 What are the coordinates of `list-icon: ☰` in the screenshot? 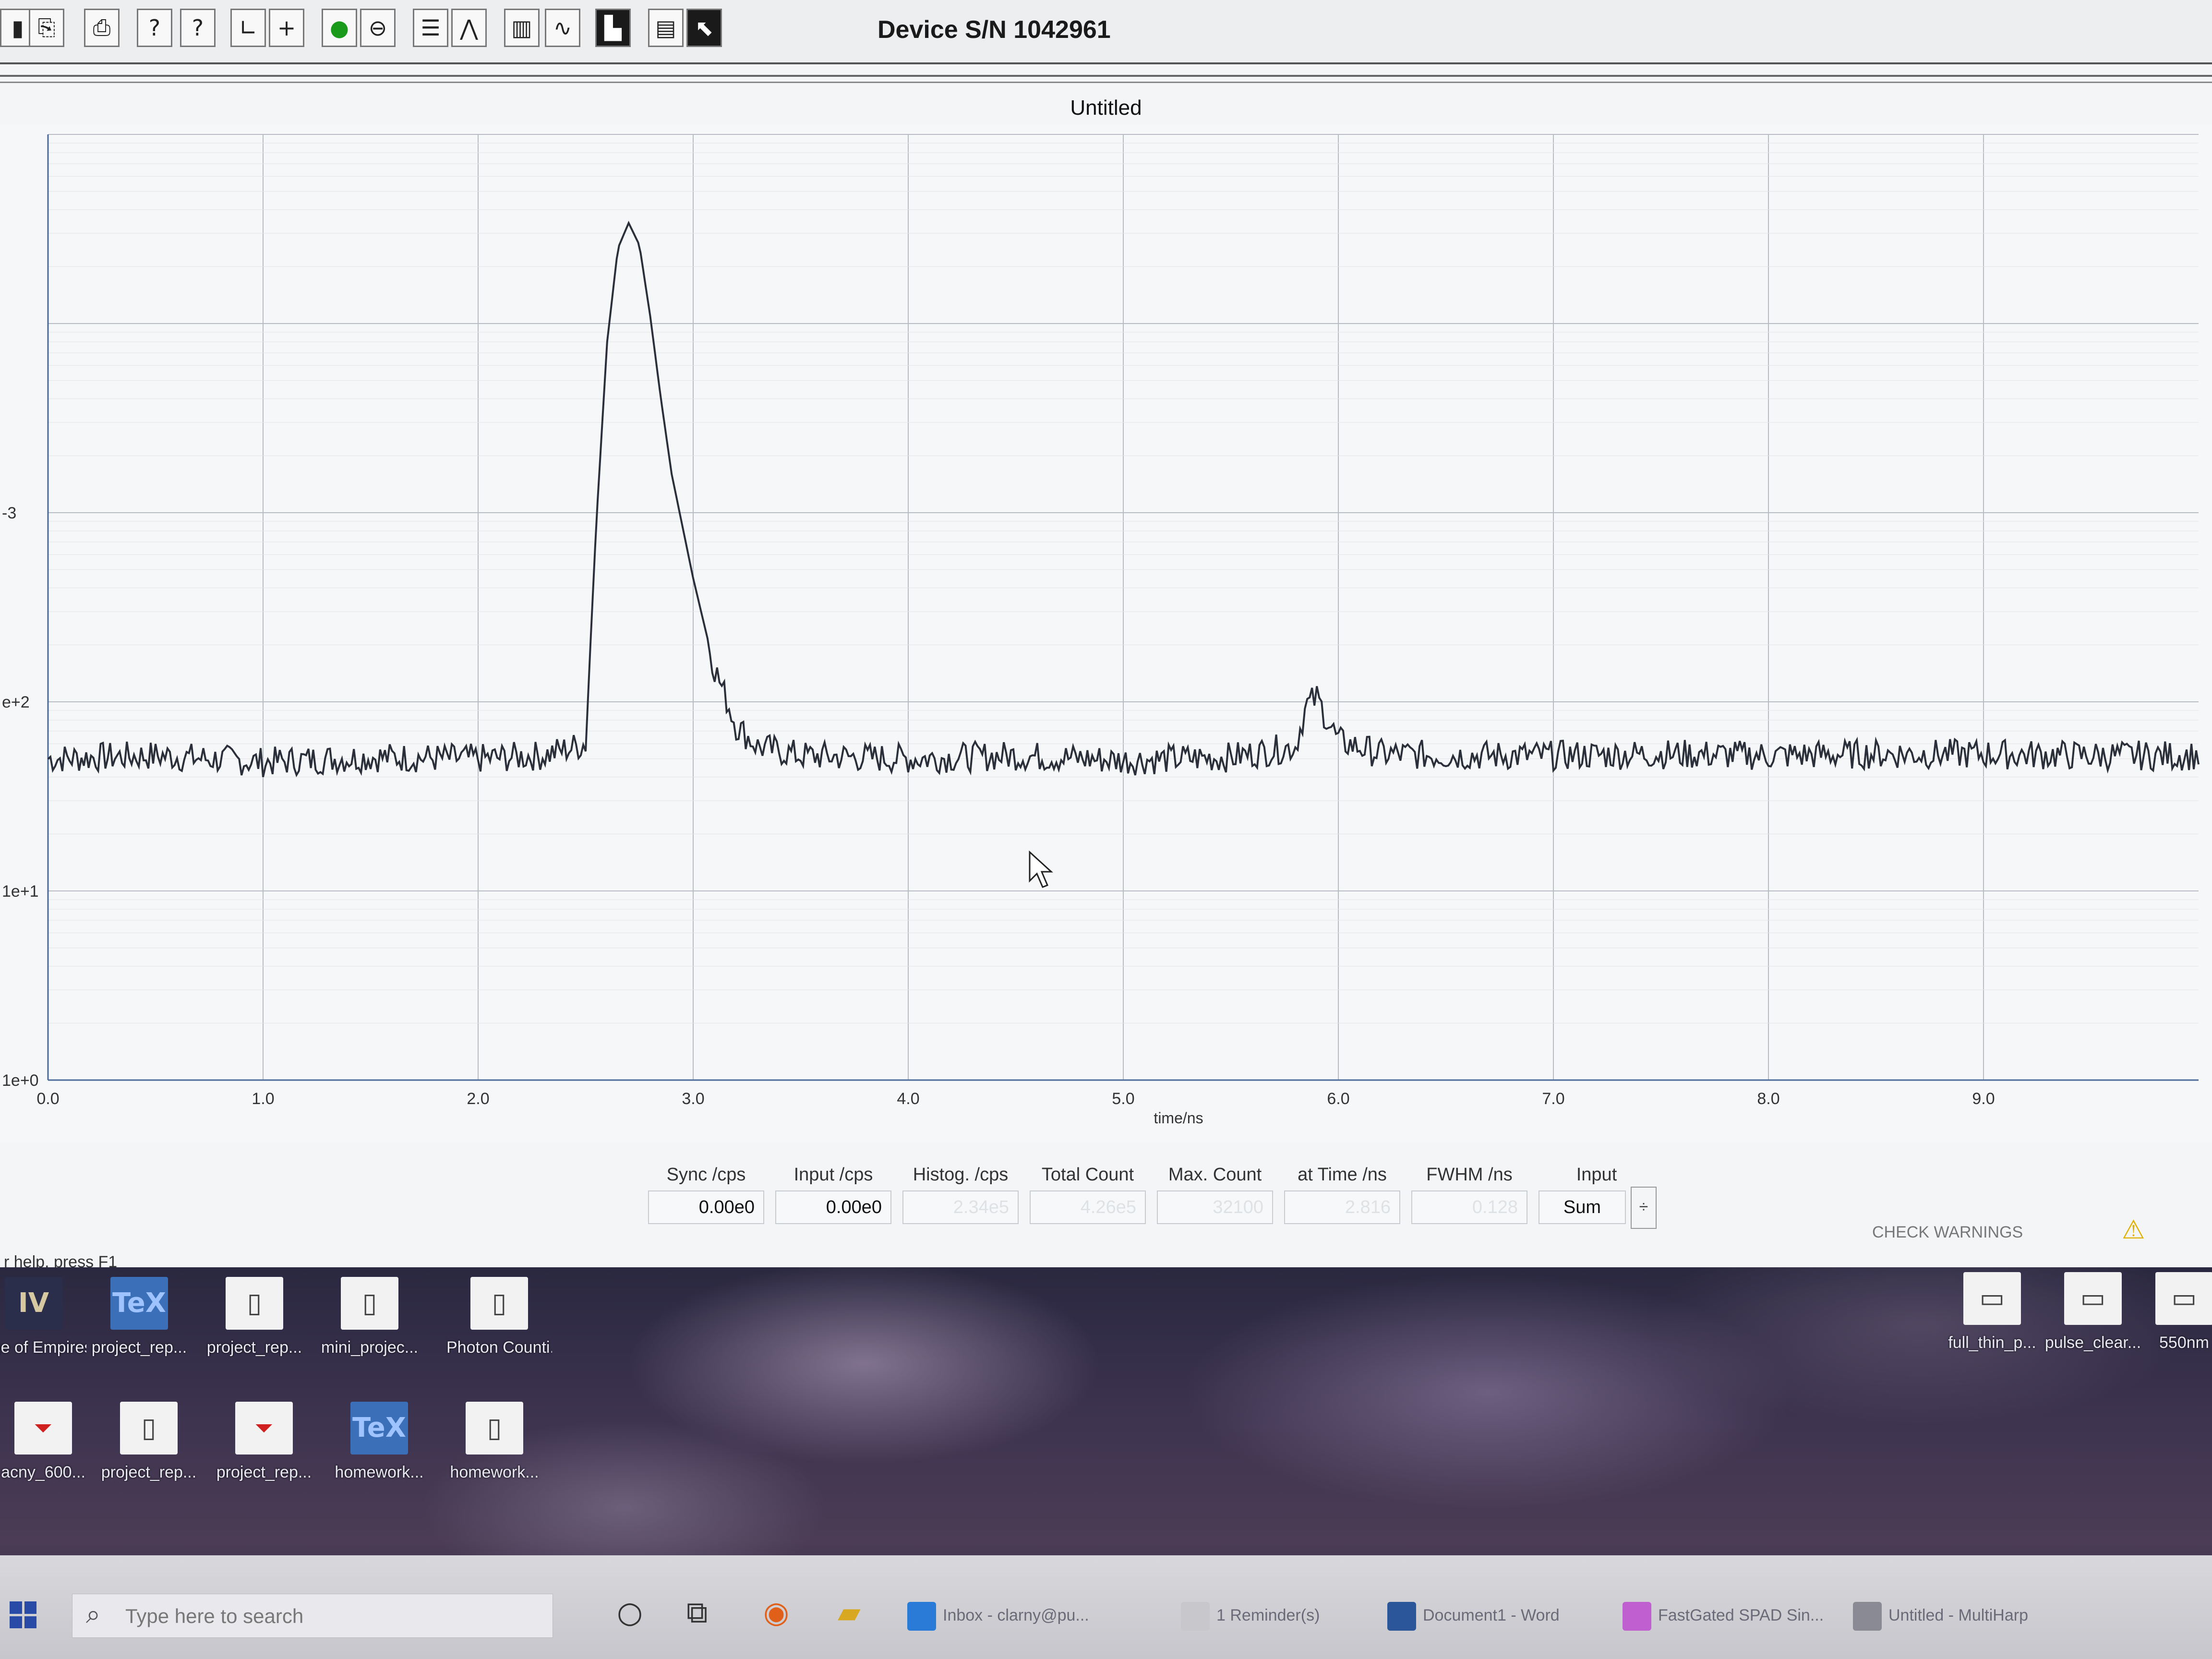 It's located at (430, 28).